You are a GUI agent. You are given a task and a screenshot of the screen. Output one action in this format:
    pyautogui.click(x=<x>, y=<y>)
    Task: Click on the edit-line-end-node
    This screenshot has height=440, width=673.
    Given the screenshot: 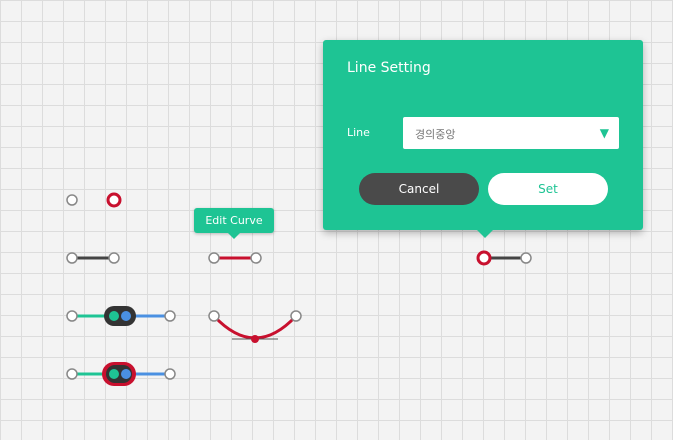 What is the action you would take?
    pyautogui.click(x=256, y=258)
    